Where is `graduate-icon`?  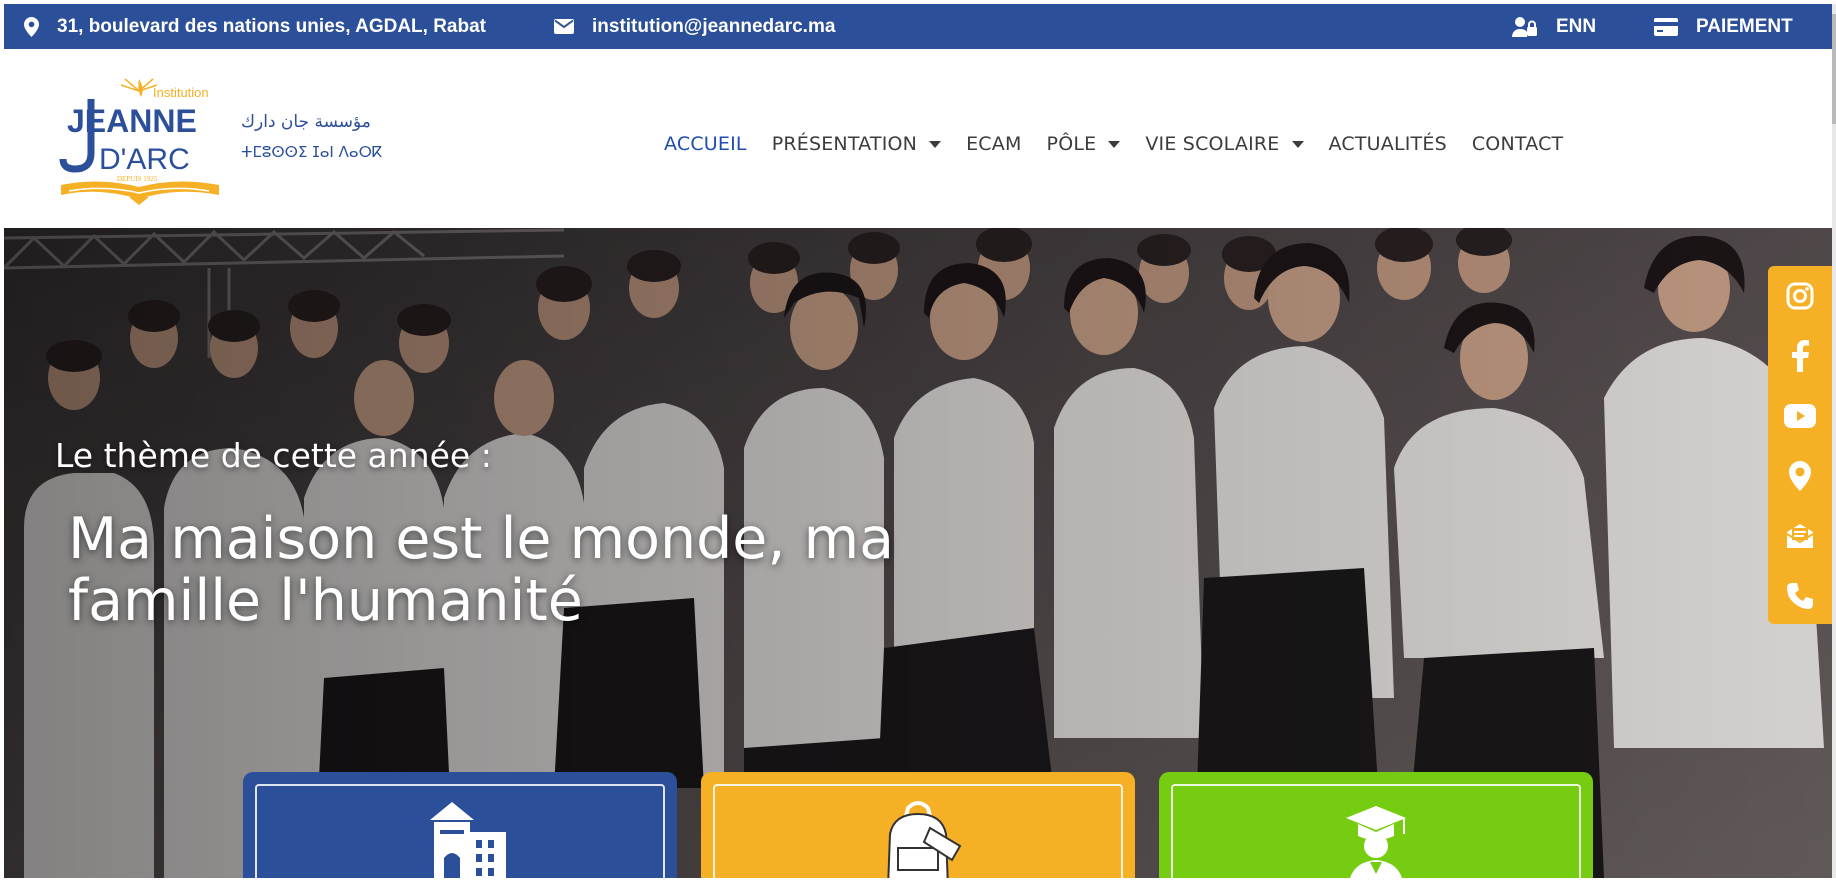
graduate-icon is located at coordinates (1376, 838).